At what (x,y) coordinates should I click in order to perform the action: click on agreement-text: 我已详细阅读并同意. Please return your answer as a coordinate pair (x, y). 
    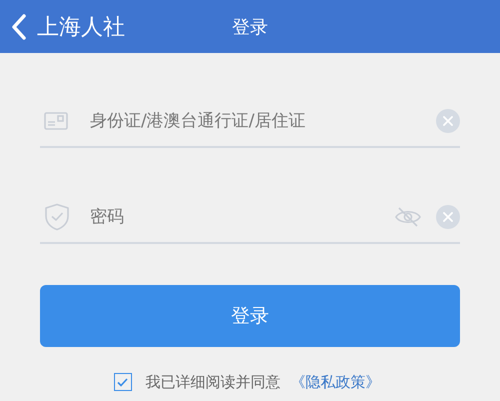
    Looking at the image, I should click on (213, 382).